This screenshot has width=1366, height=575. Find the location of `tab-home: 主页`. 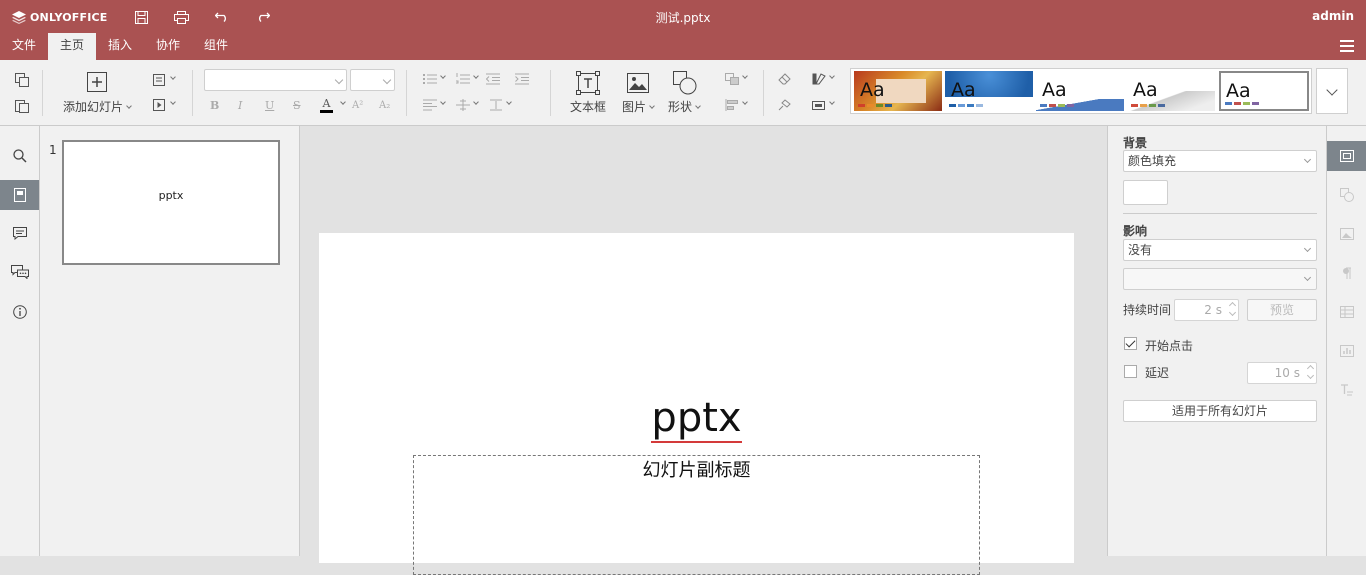

tab-home: 主页 is located at coordinates (72, 46).